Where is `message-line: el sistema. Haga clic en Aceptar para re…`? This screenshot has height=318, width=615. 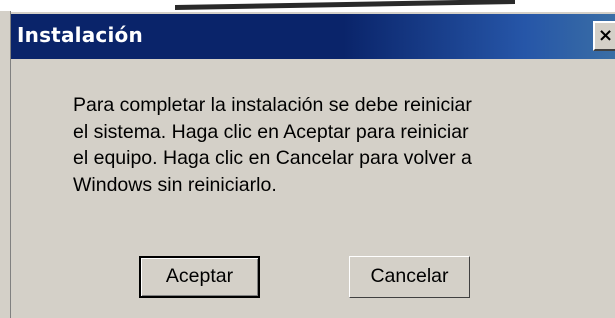
message-line: el sistema. Haga clic en Aceptar para re… is located at coordinates (271, 131).